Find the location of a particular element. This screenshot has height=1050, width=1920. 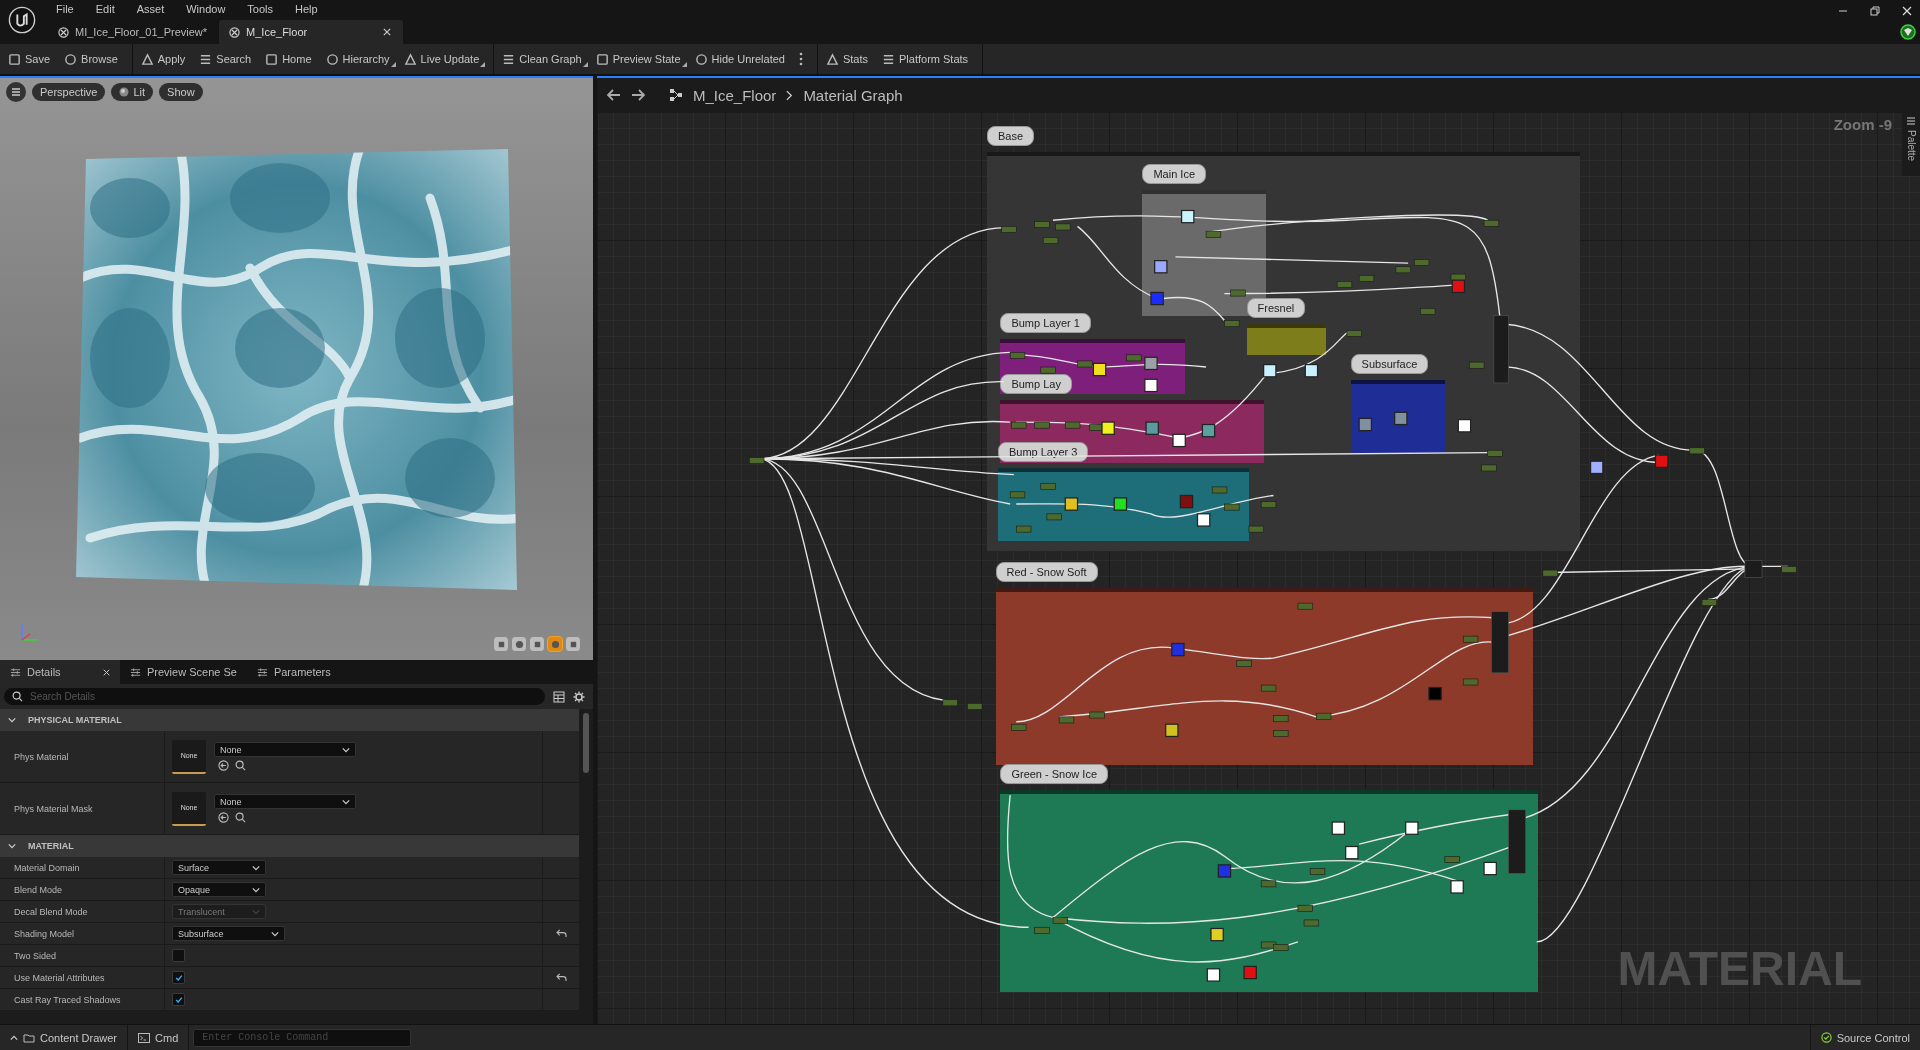

search-field: Search Details is located at coordinates (274, 696).